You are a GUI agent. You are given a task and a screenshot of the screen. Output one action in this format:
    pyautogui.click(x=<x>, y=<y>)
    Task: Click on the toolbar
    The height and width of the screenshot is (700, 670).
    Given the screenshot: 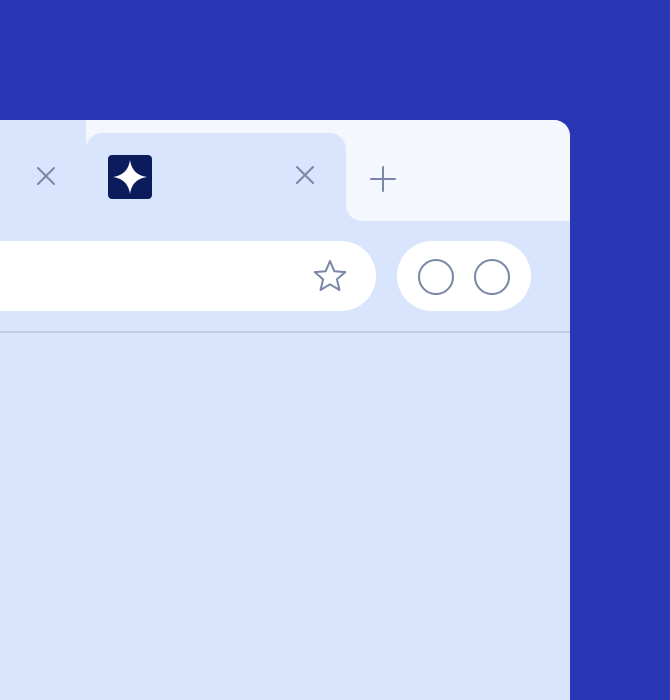 What is the action you would take?
    pyautogui.click(x=285, y=276)
    